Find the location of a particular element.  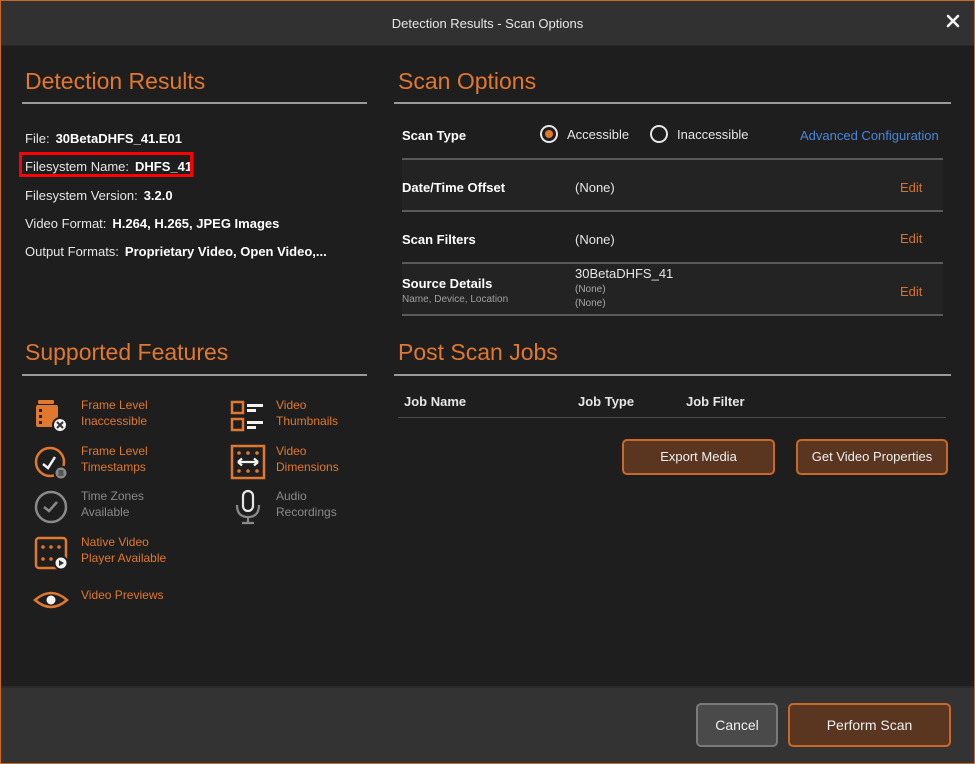

scan-filters-value: (None) is located at coordinates (595, 239).